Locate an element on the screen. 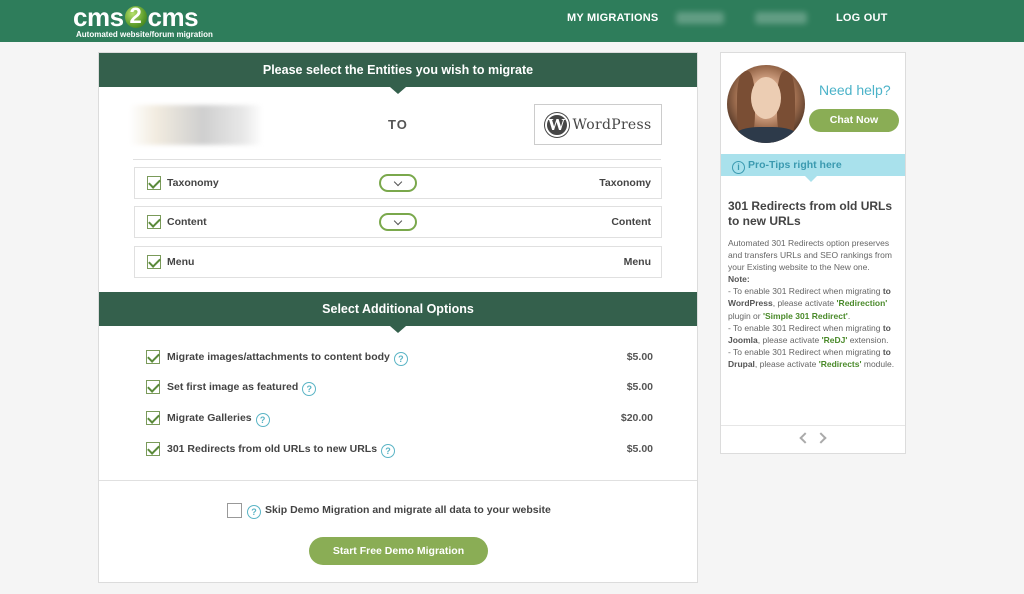 The height and width of the screenshot is (594, 1024). tip-plugin-link: 'Redirects' is located at coordinates (840, 364).